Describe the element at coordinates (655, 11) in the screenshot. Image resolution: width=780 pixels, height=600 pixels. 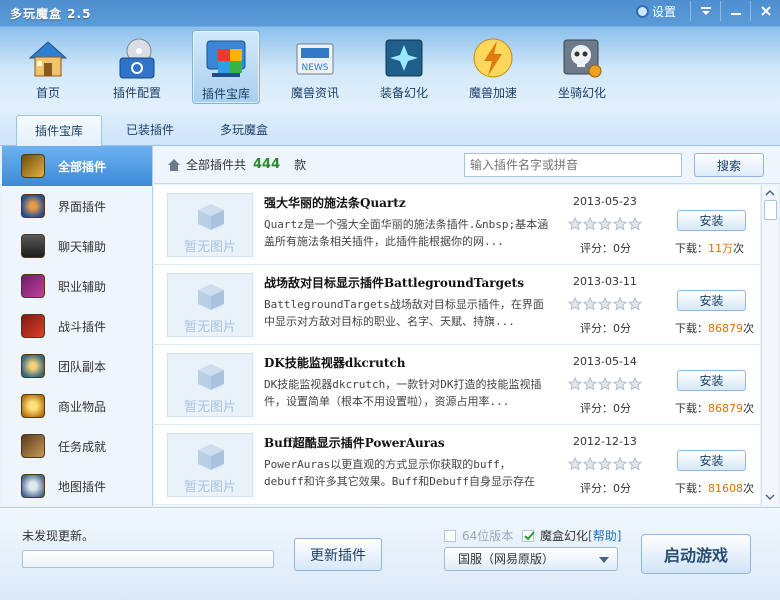
I see `settings-button: 设置` at that location.